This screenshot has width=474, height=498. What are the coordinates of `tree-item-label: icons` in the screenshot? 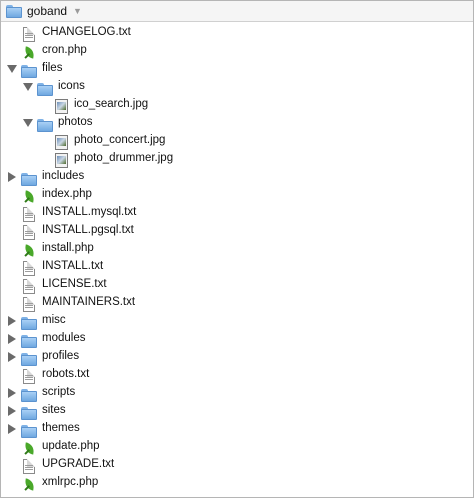 It's located at (71, 86).